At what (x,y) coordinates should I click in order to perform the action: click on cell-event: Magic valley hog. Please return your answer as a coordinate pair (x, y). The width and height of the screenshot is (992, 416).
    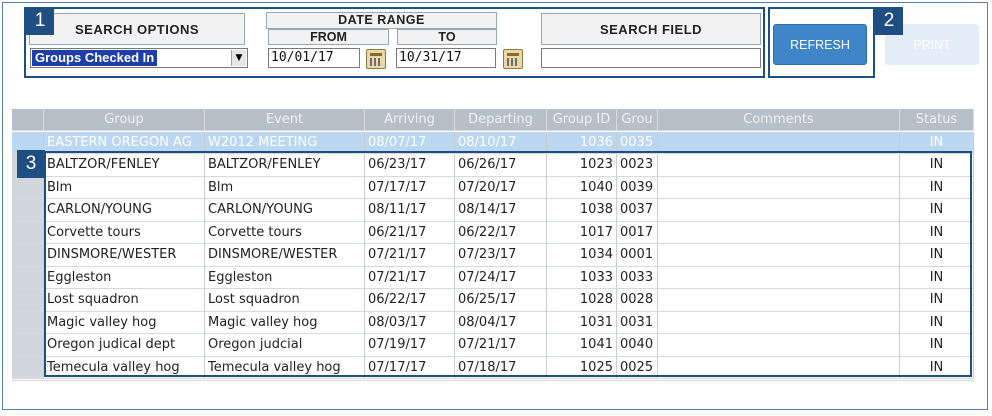
    Looking at the image, I should click on (285, 322).